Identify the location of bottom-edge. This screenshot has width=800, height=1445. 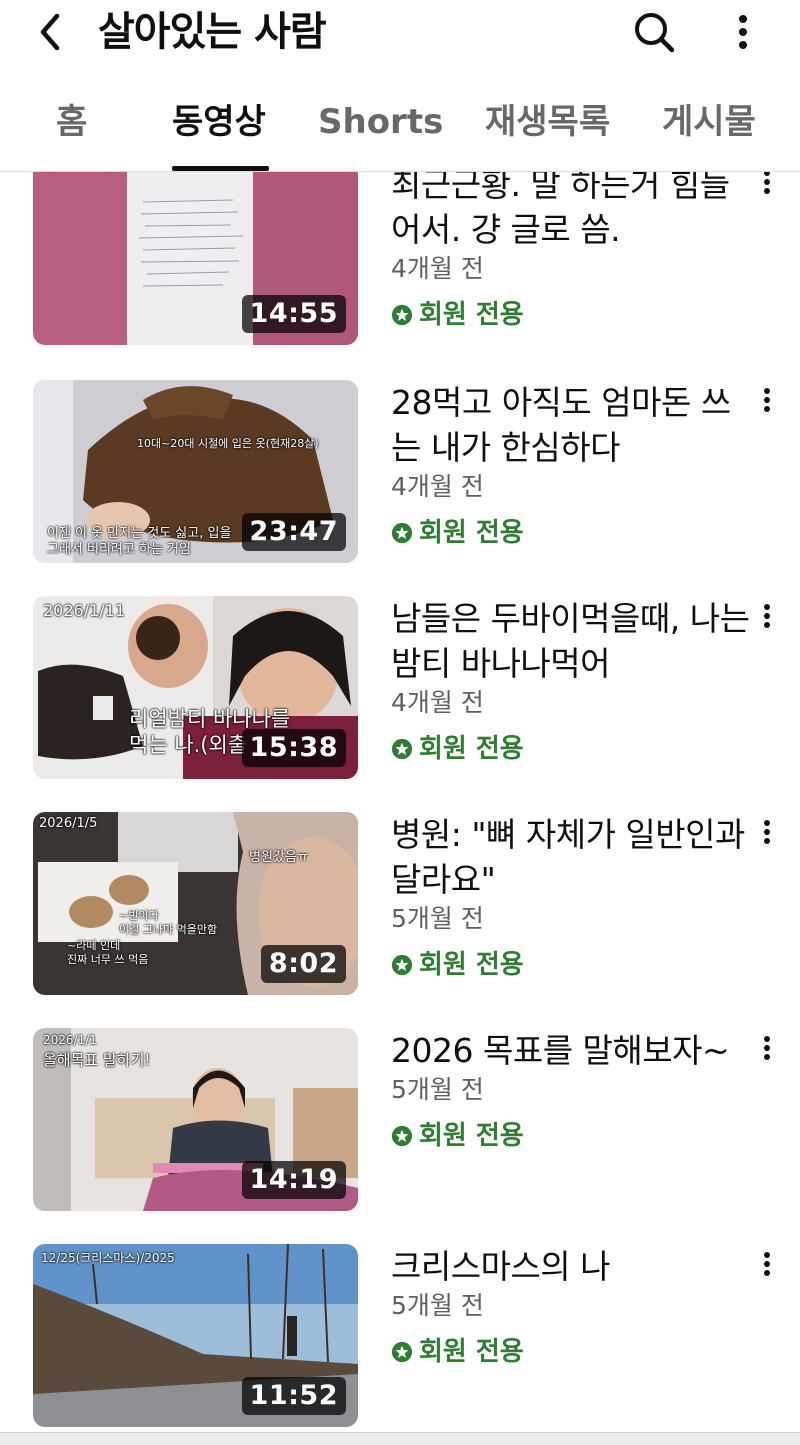
(400, 1438).